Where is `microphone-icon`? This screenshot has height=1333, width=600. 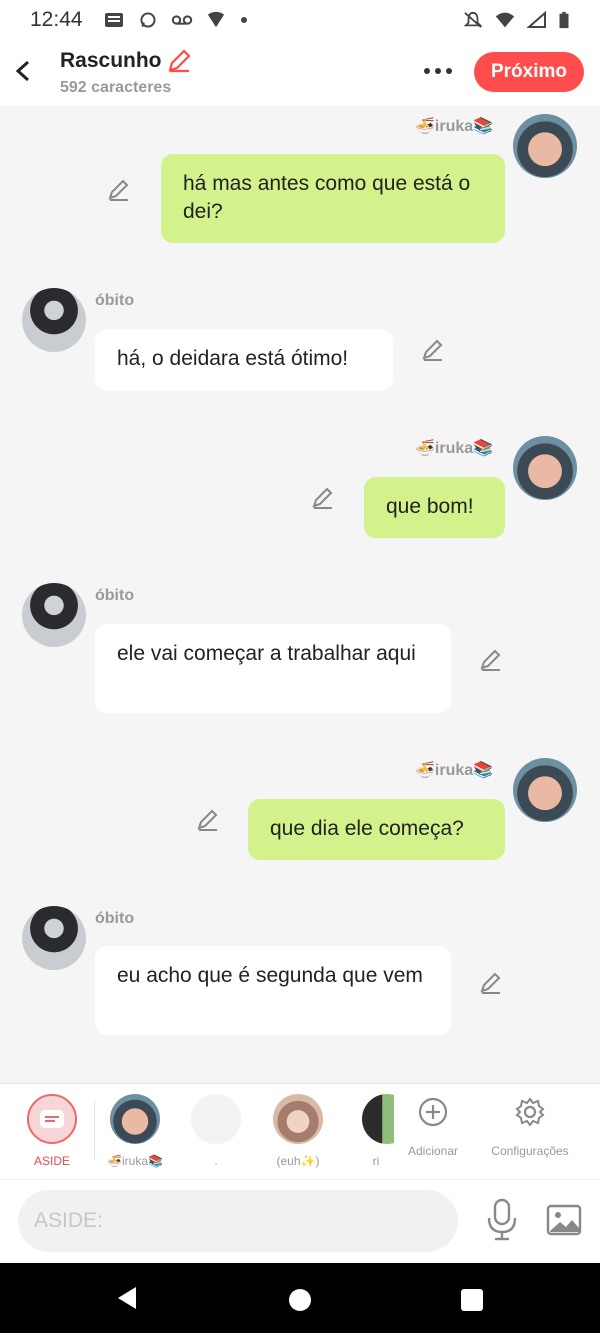
microphone-icon is located at coordinates (502, 1220).